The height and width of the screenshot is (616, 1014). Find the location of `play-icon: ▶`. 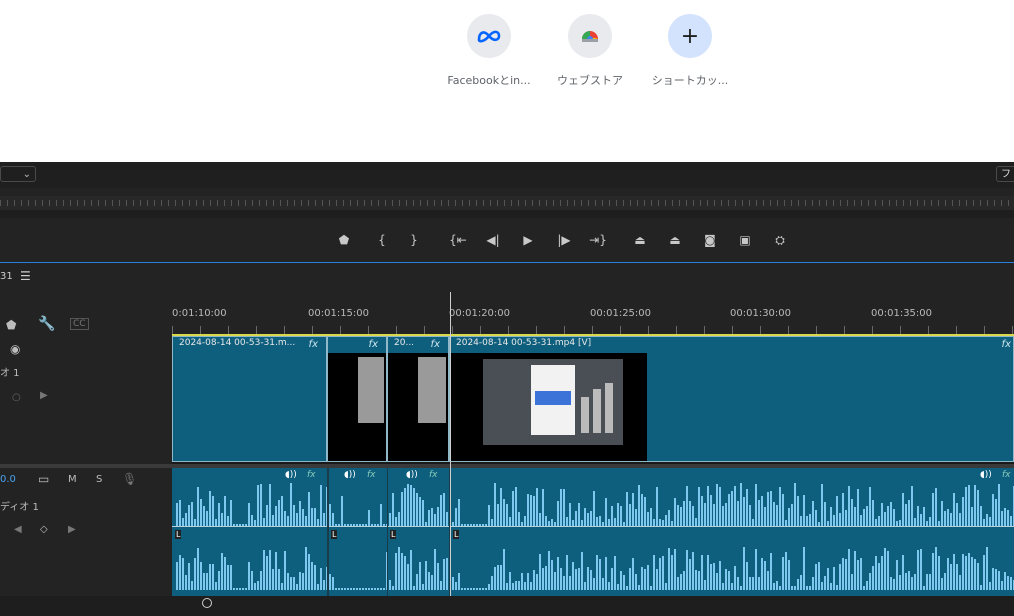

play-icon: ▶ is located at coordinates (528, 240).